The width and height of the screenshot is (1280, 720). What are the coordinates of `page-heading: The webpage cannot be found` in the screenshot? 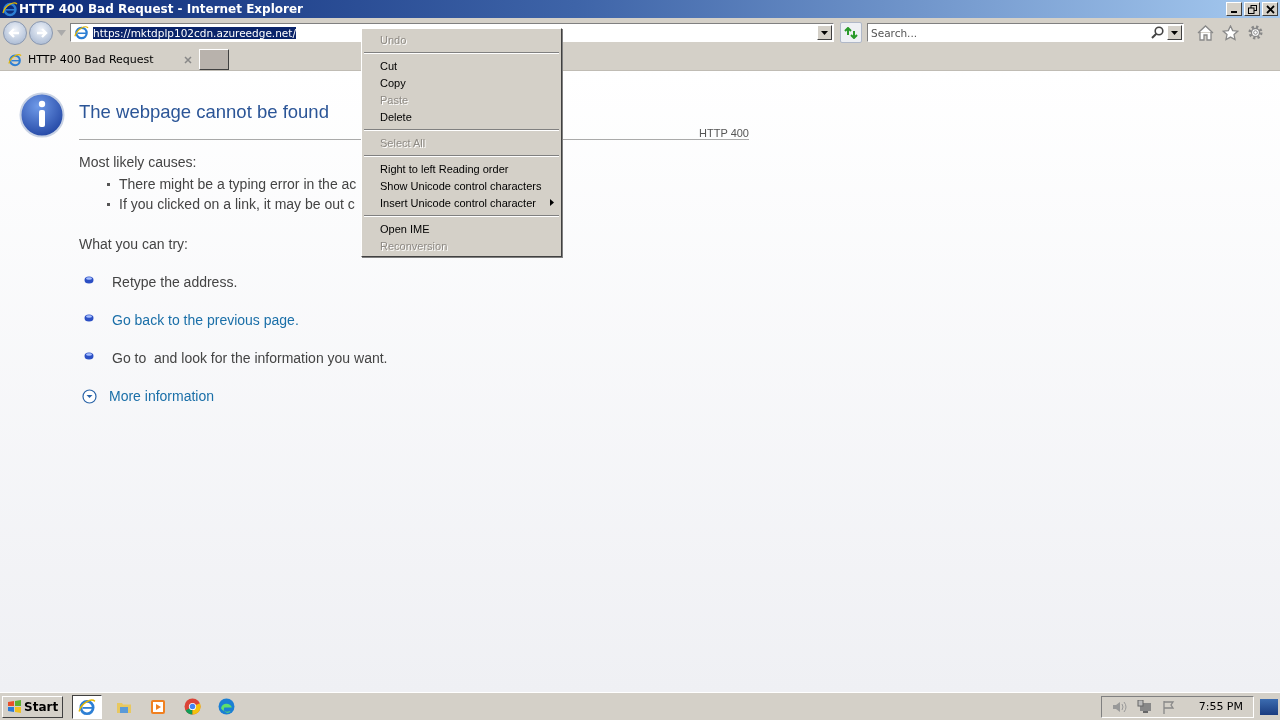 It's located at (204, 112).